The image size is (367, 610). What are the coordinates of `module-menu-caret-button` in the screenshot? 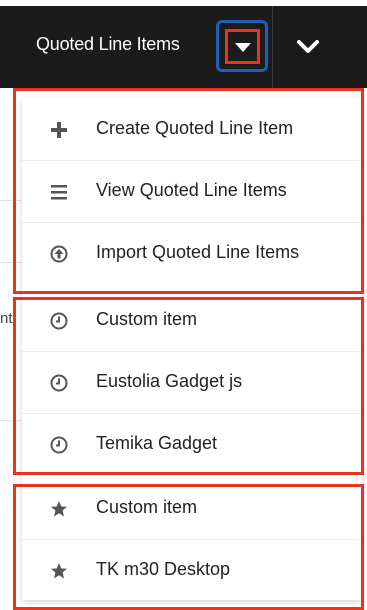 It's located at (242, 46).